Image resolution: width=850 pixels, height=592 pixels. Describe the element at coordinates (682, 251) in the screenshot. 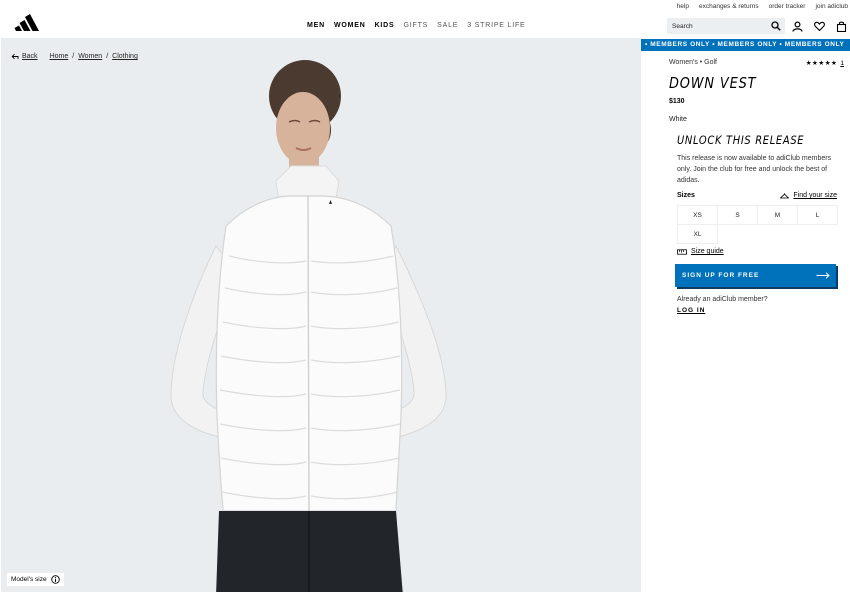

I see `ruler-icon` at that location.